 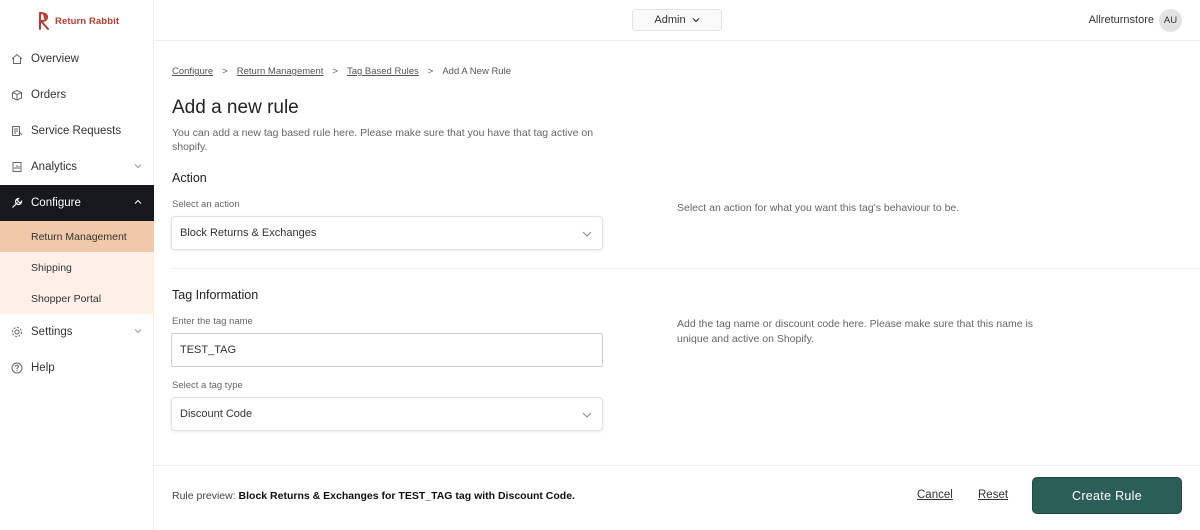 I want to click on home-icon, so click(x=17, y=59).